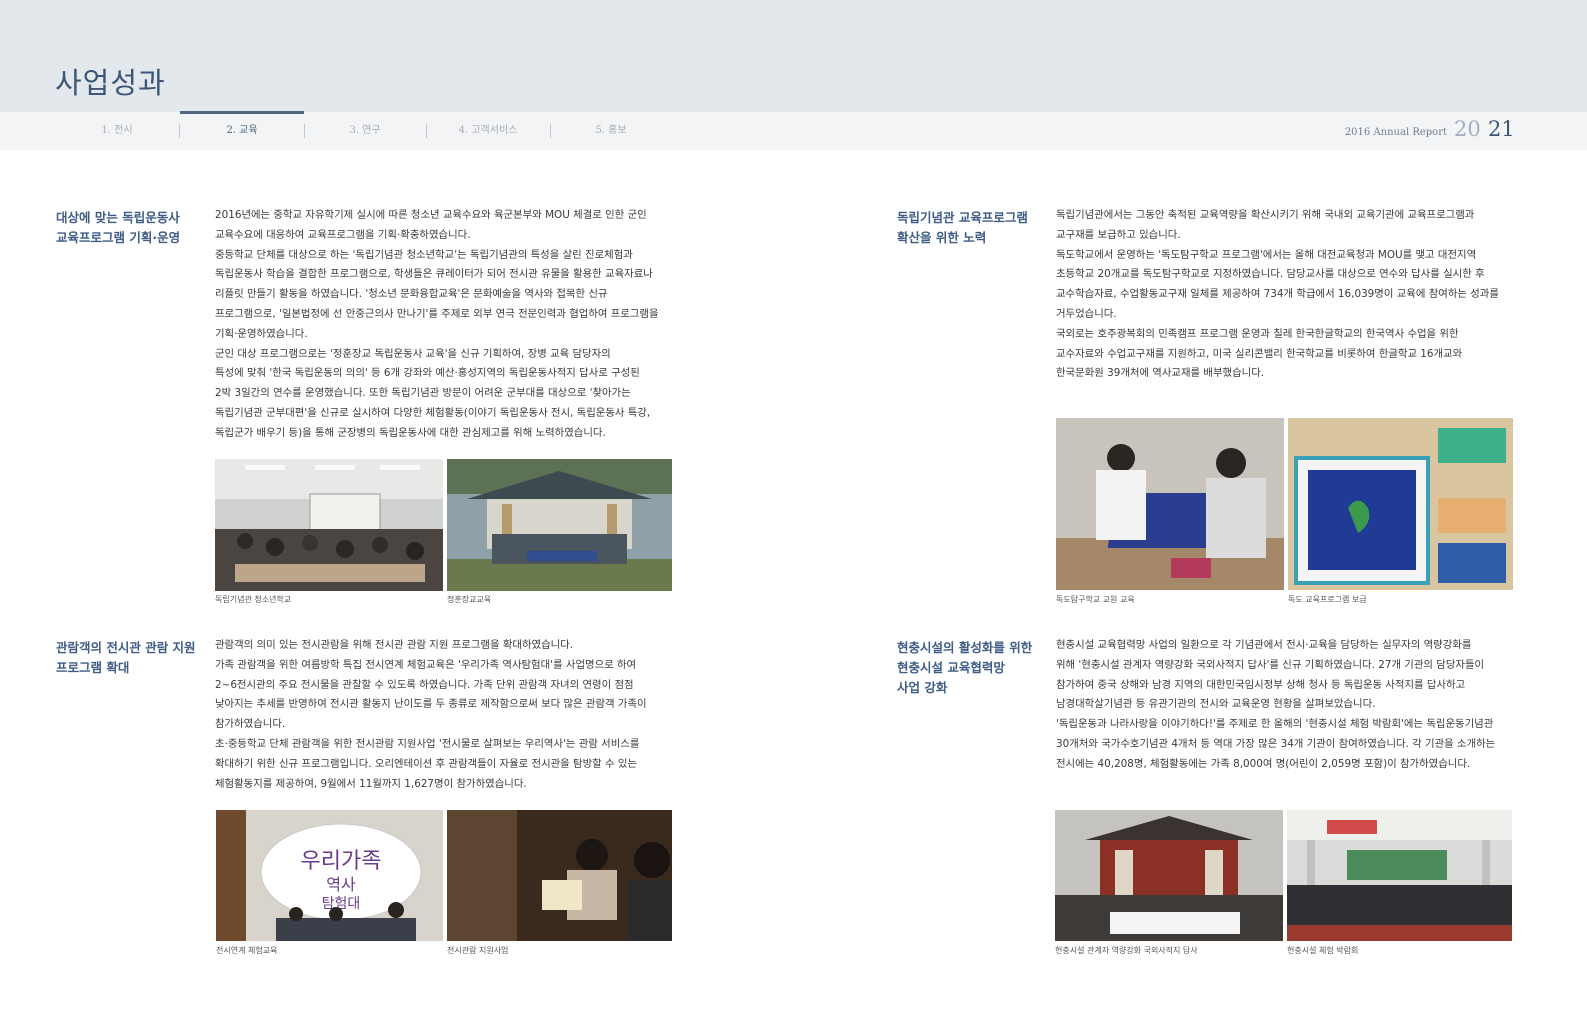 Image resolution: width=1587 pixels, height=1020 pixels. What do you see at coordinates (611, 131) in the screenshot?
I see `tab-publicity: 5. 홍보` at bounding box center [611, 131].